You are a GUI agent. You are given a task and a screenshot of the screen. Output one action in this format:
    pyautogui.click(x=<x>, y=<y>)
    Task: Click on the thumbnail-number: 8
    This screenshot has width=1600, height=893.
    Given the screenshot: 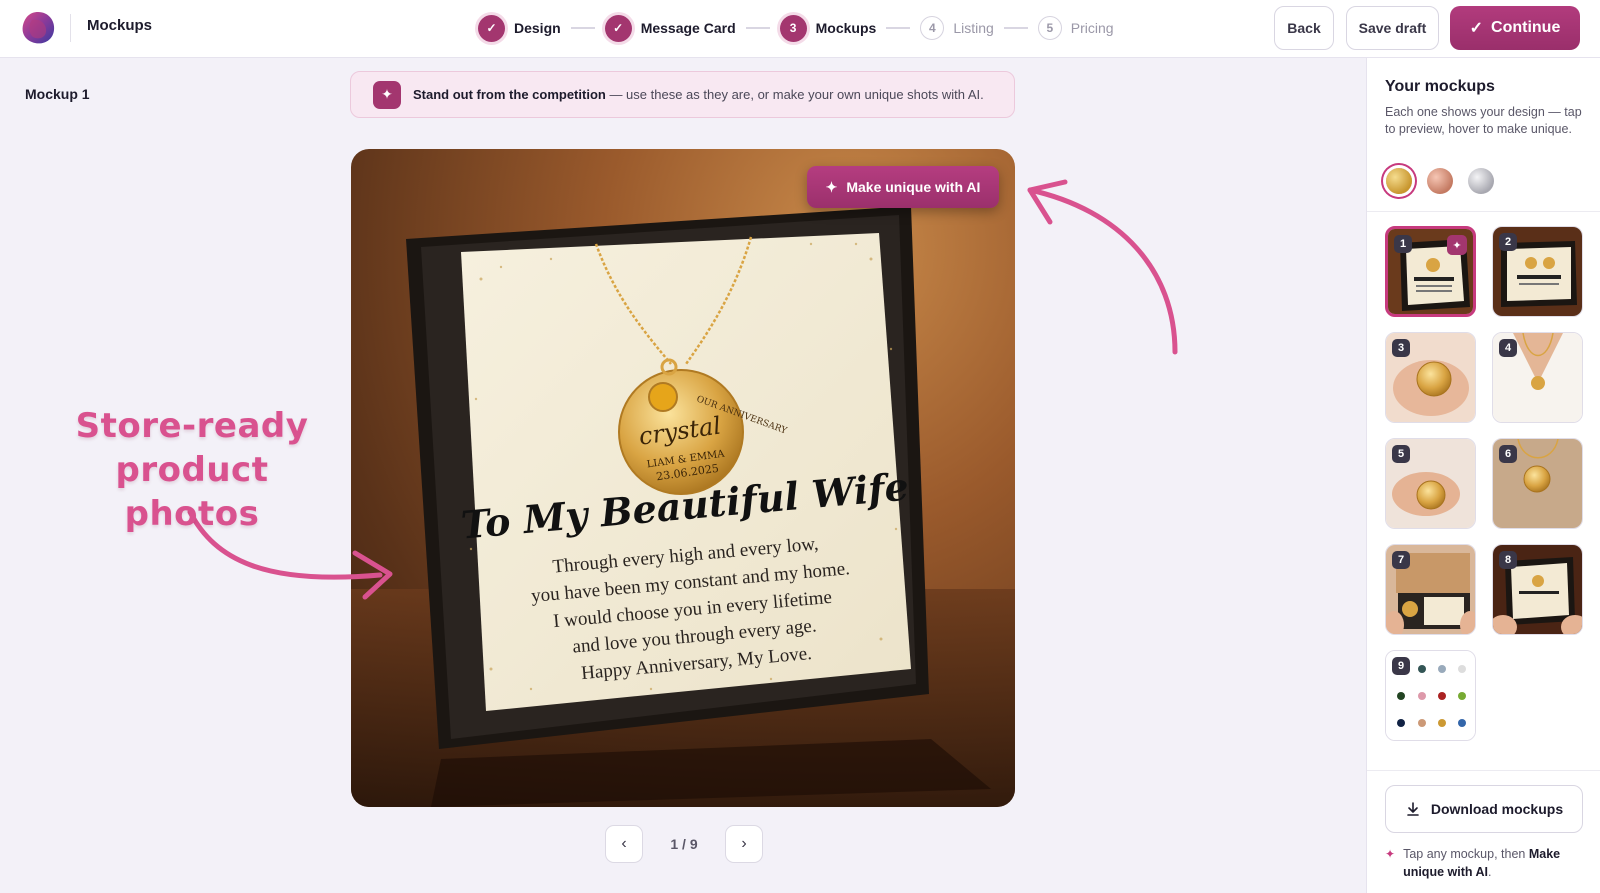 What is the action you would take?
    pyautogui.click(x=1508, y=560)
    